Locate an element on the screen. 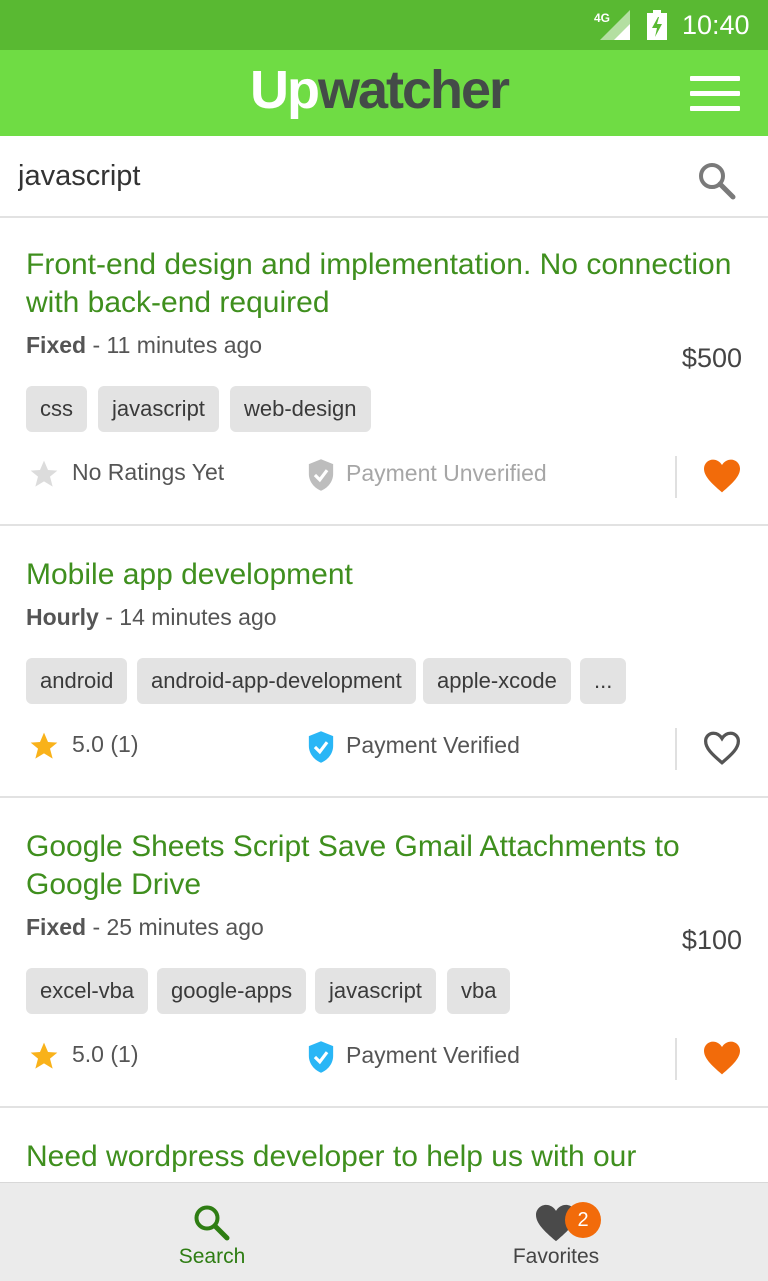 The height and width of the screenshot is (1281, 768). heart-outline-icon is located at coordinates (722, 748).